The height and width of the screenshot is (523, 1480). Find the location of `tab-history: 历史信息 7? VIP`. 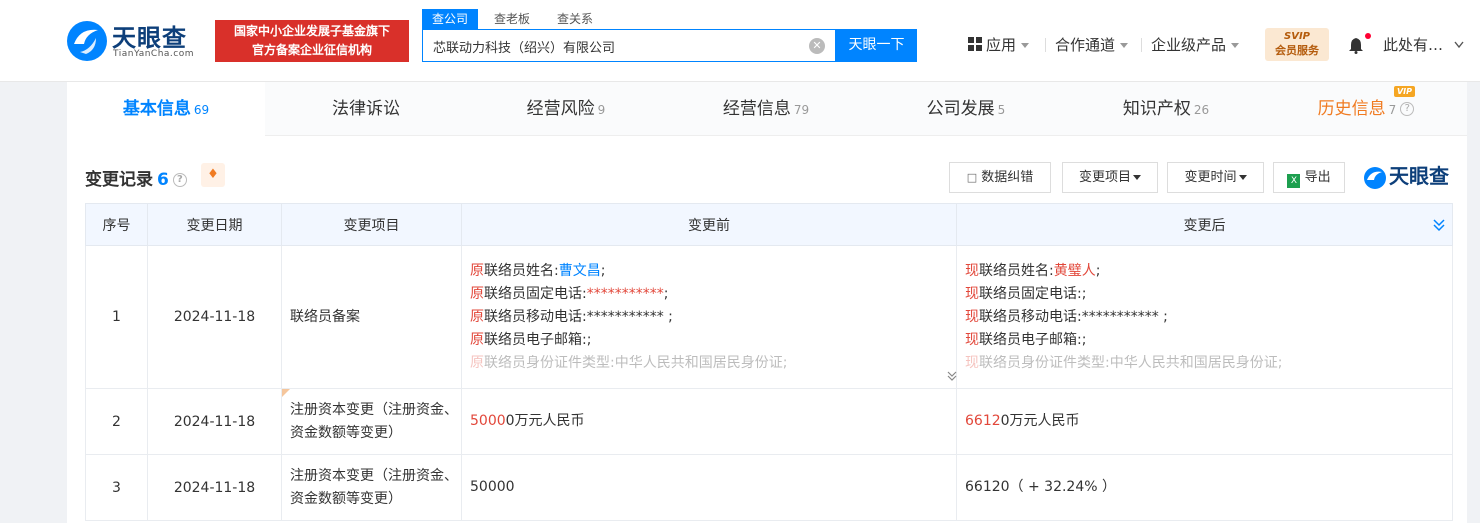

tab-history: 历史信息 7? VIP is located at coordinates (1366, 109).